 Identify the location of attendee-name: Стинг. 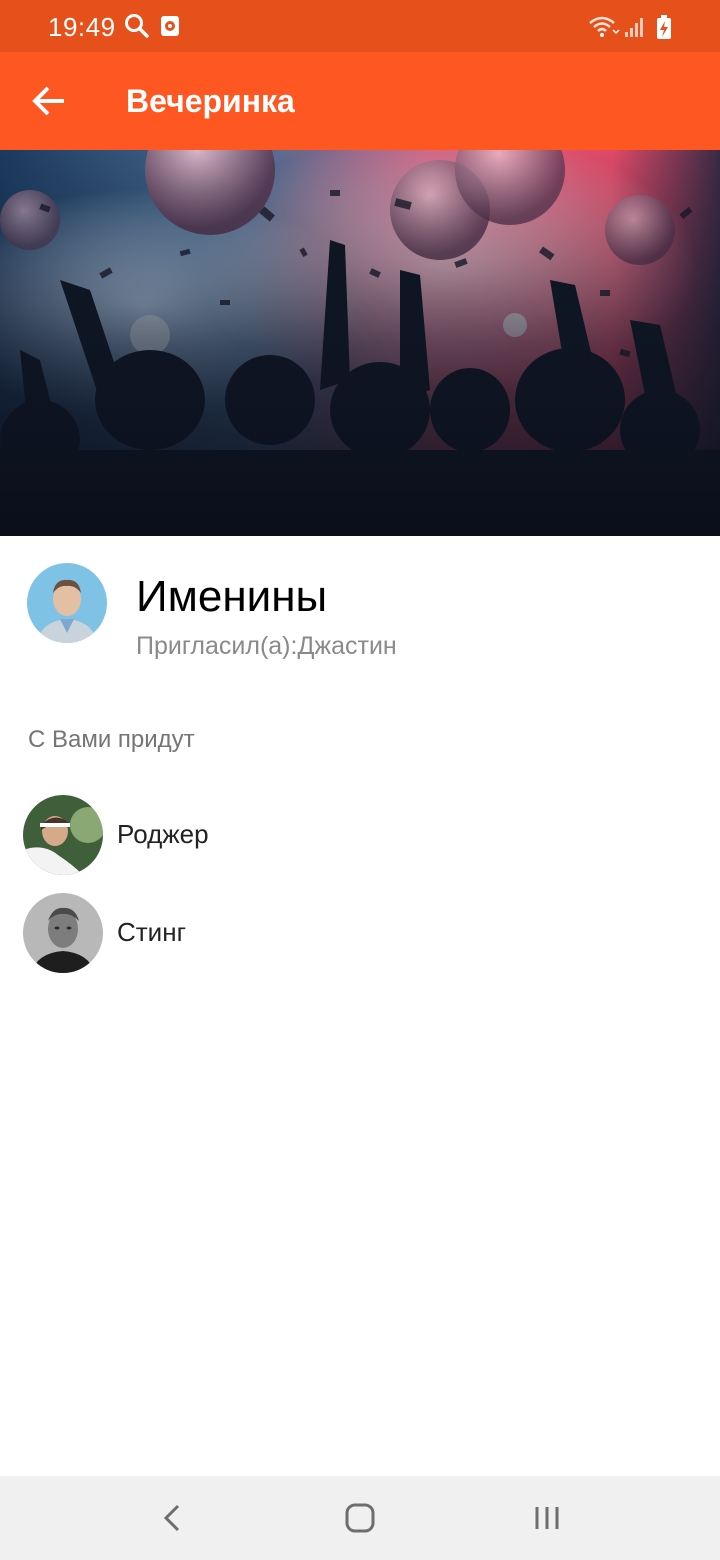
(152, 932).